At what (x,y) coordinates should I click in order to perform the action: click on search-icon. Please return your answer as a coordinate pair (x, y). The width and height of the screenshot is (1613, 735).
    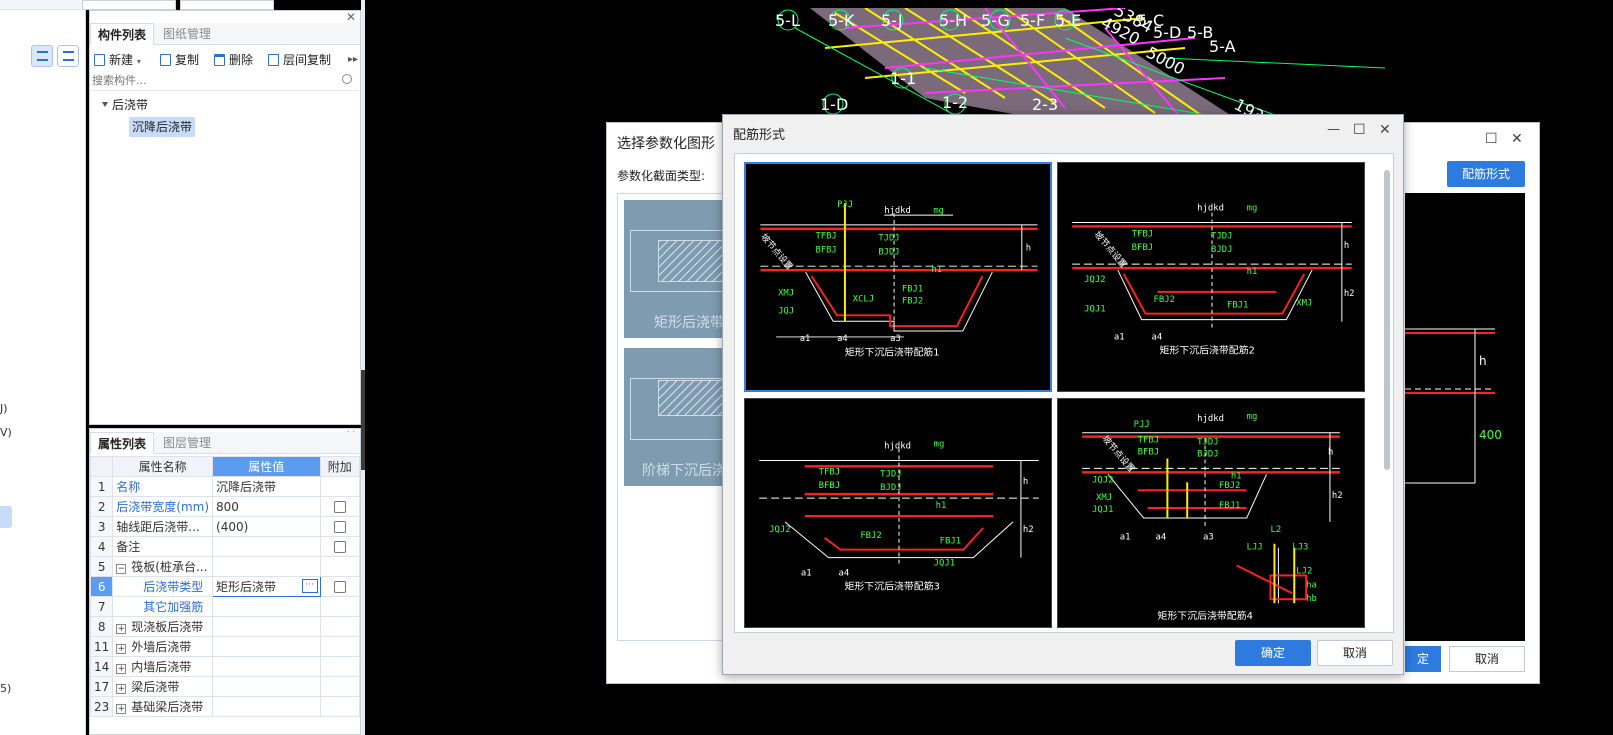
    Looking at the image, I should click on (347, 79).